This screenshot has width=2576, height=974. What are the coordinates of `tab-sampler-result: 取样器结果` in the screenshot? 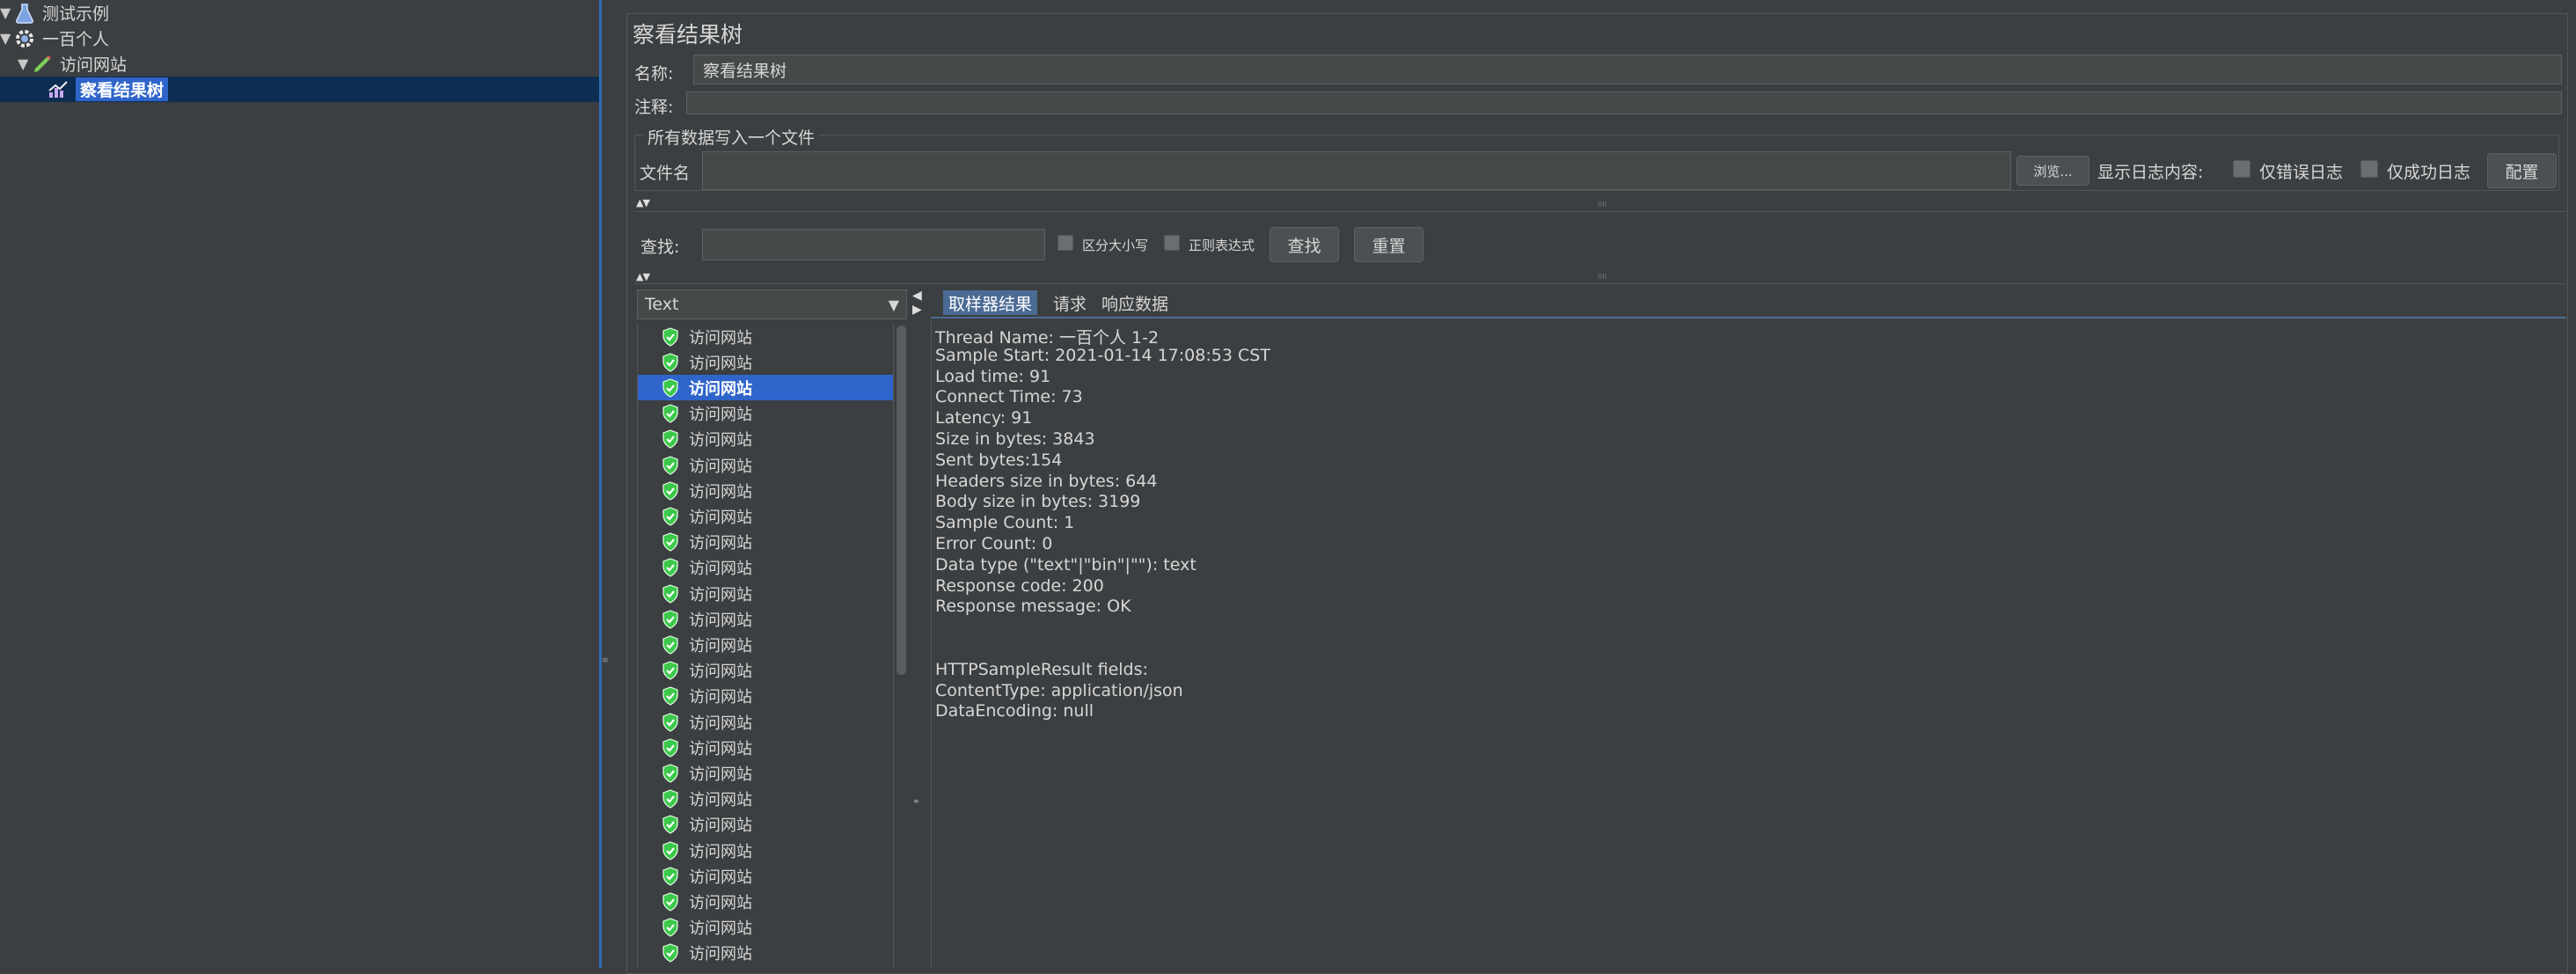 It's located at (990, 302).